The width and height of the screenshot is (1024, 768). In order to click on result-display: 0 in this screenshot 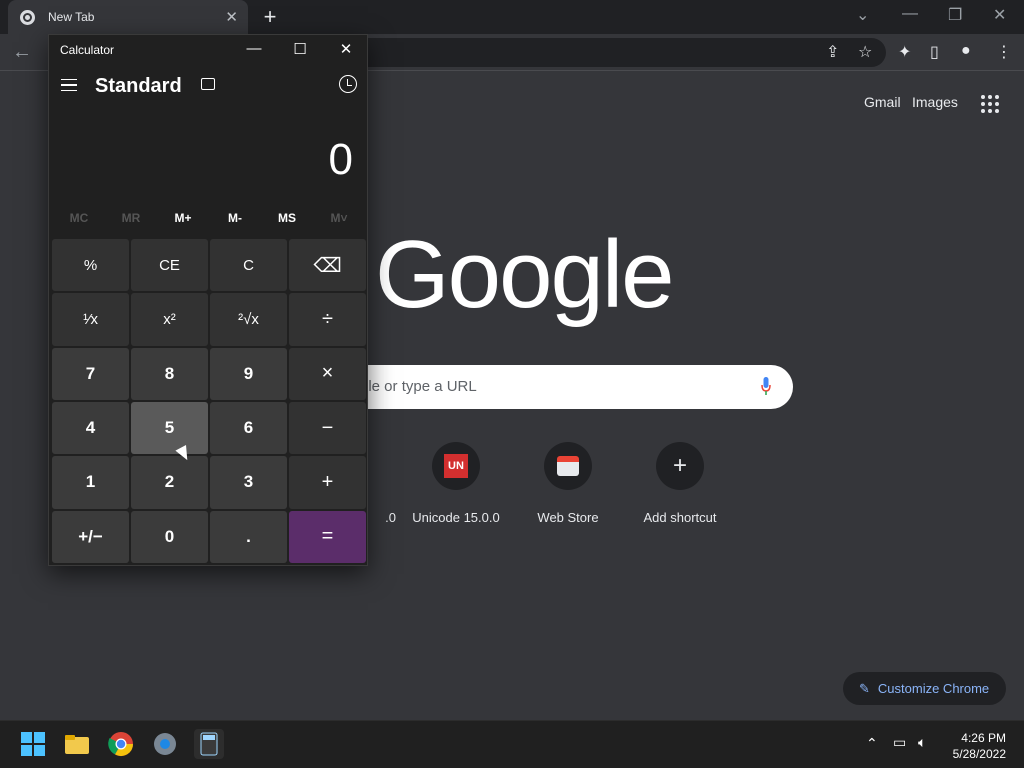, I will do `click(340, 159)`.